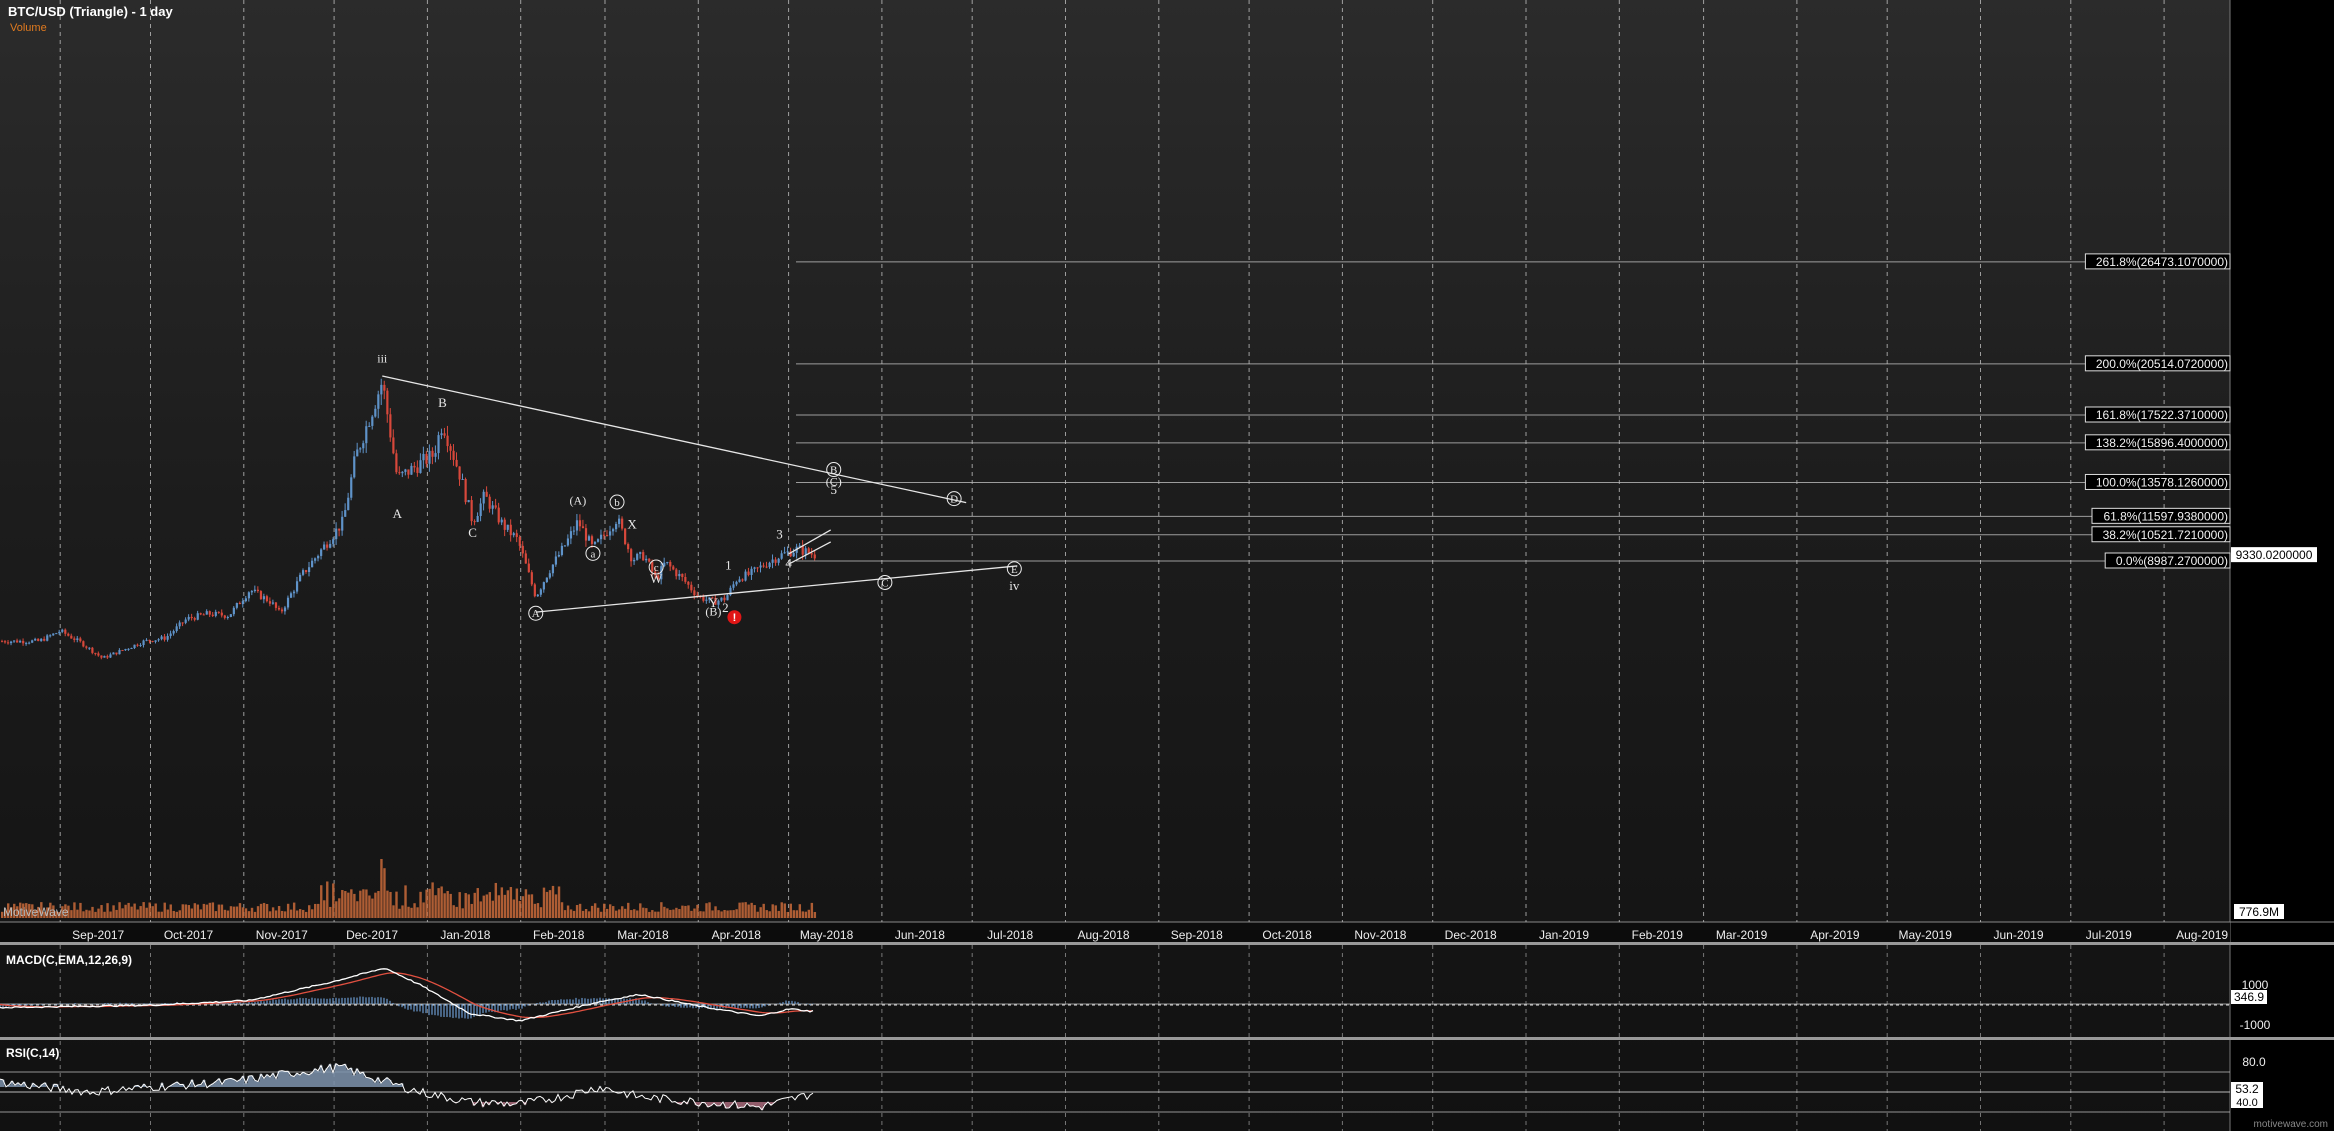  What do you see at coordinates (656, 578) in the screenshot?
I see `wave-label: W` at bounding box center [656, 578].